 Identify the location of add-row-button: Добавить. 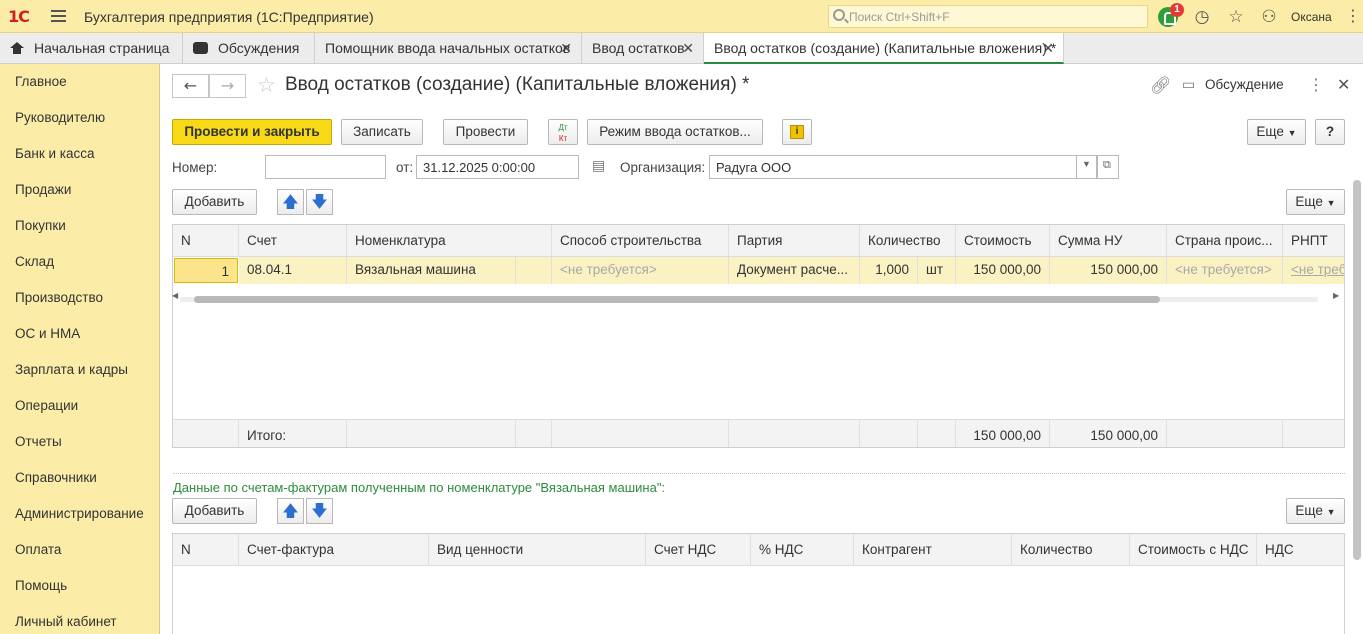
(214, 202).